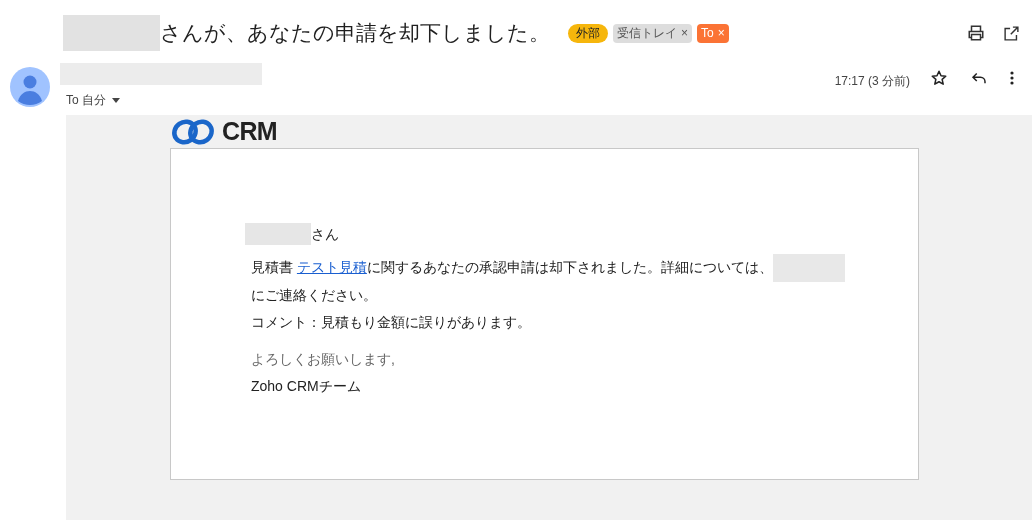 Image resolution: width=1032 pixels, height=531 pixels. I want to click on redacted-block, so click(278, 234).